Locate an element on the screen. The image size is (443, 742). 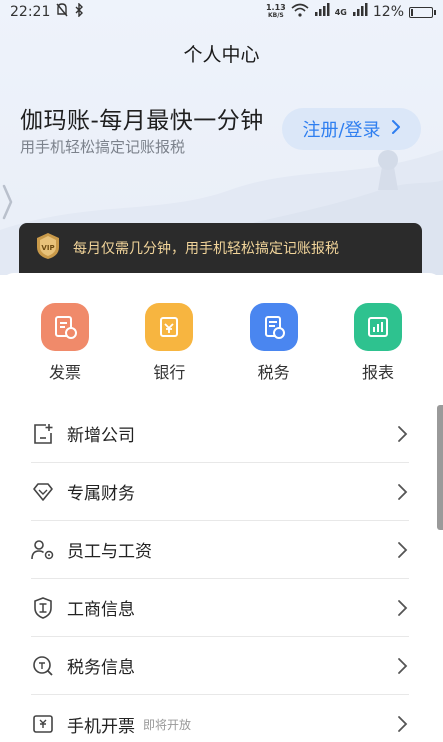
scrollbar-thumb is located at coordinates (440, 467).